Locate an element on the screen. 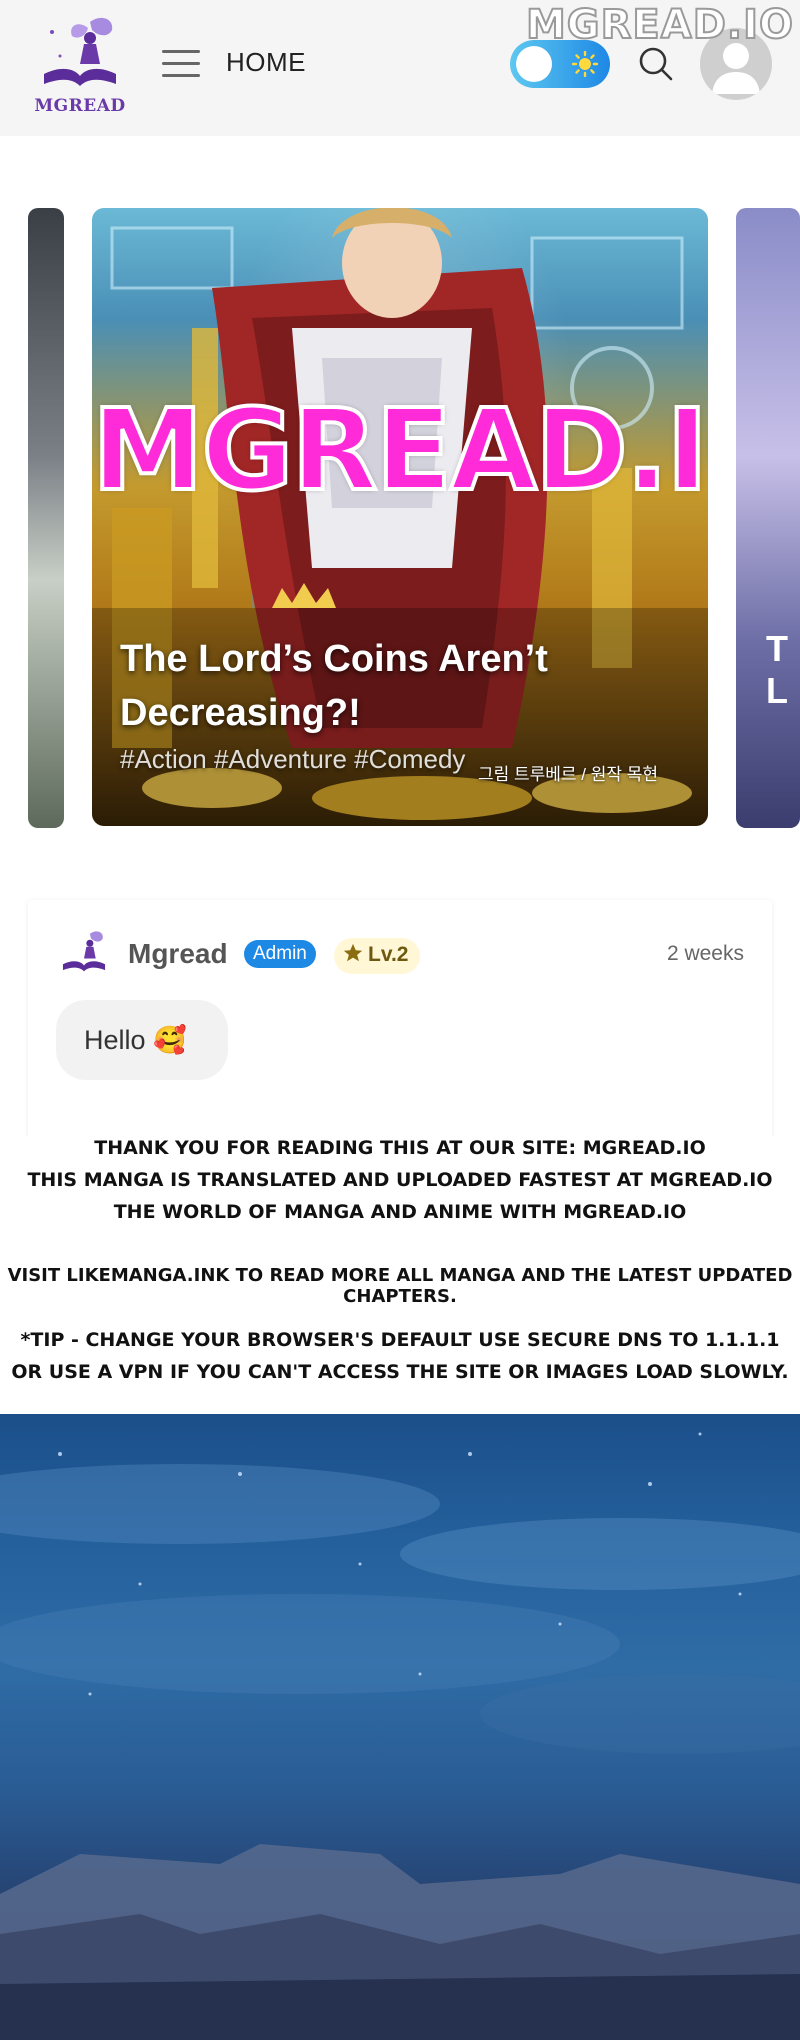 This screenshot has height=2040, width=800. comment-avatar is located at coordinates (84, 952).